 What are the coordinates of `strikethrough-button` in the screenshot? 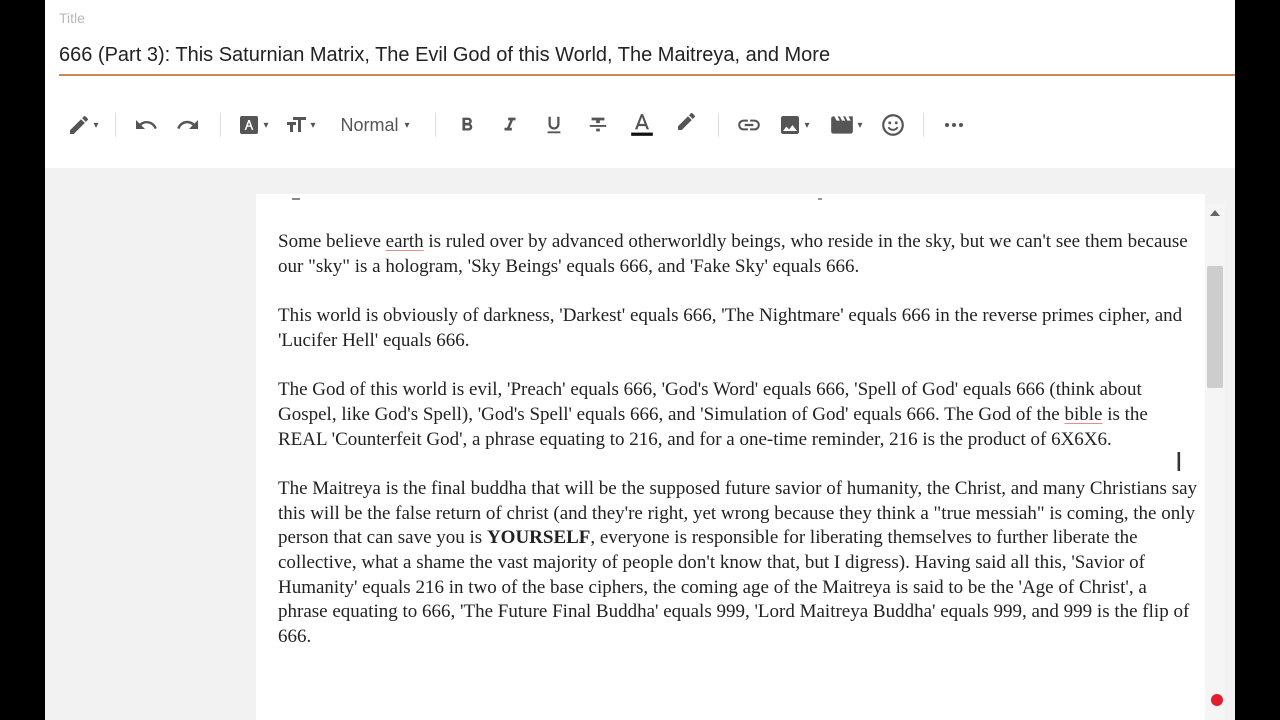 It's located at (598, 125).